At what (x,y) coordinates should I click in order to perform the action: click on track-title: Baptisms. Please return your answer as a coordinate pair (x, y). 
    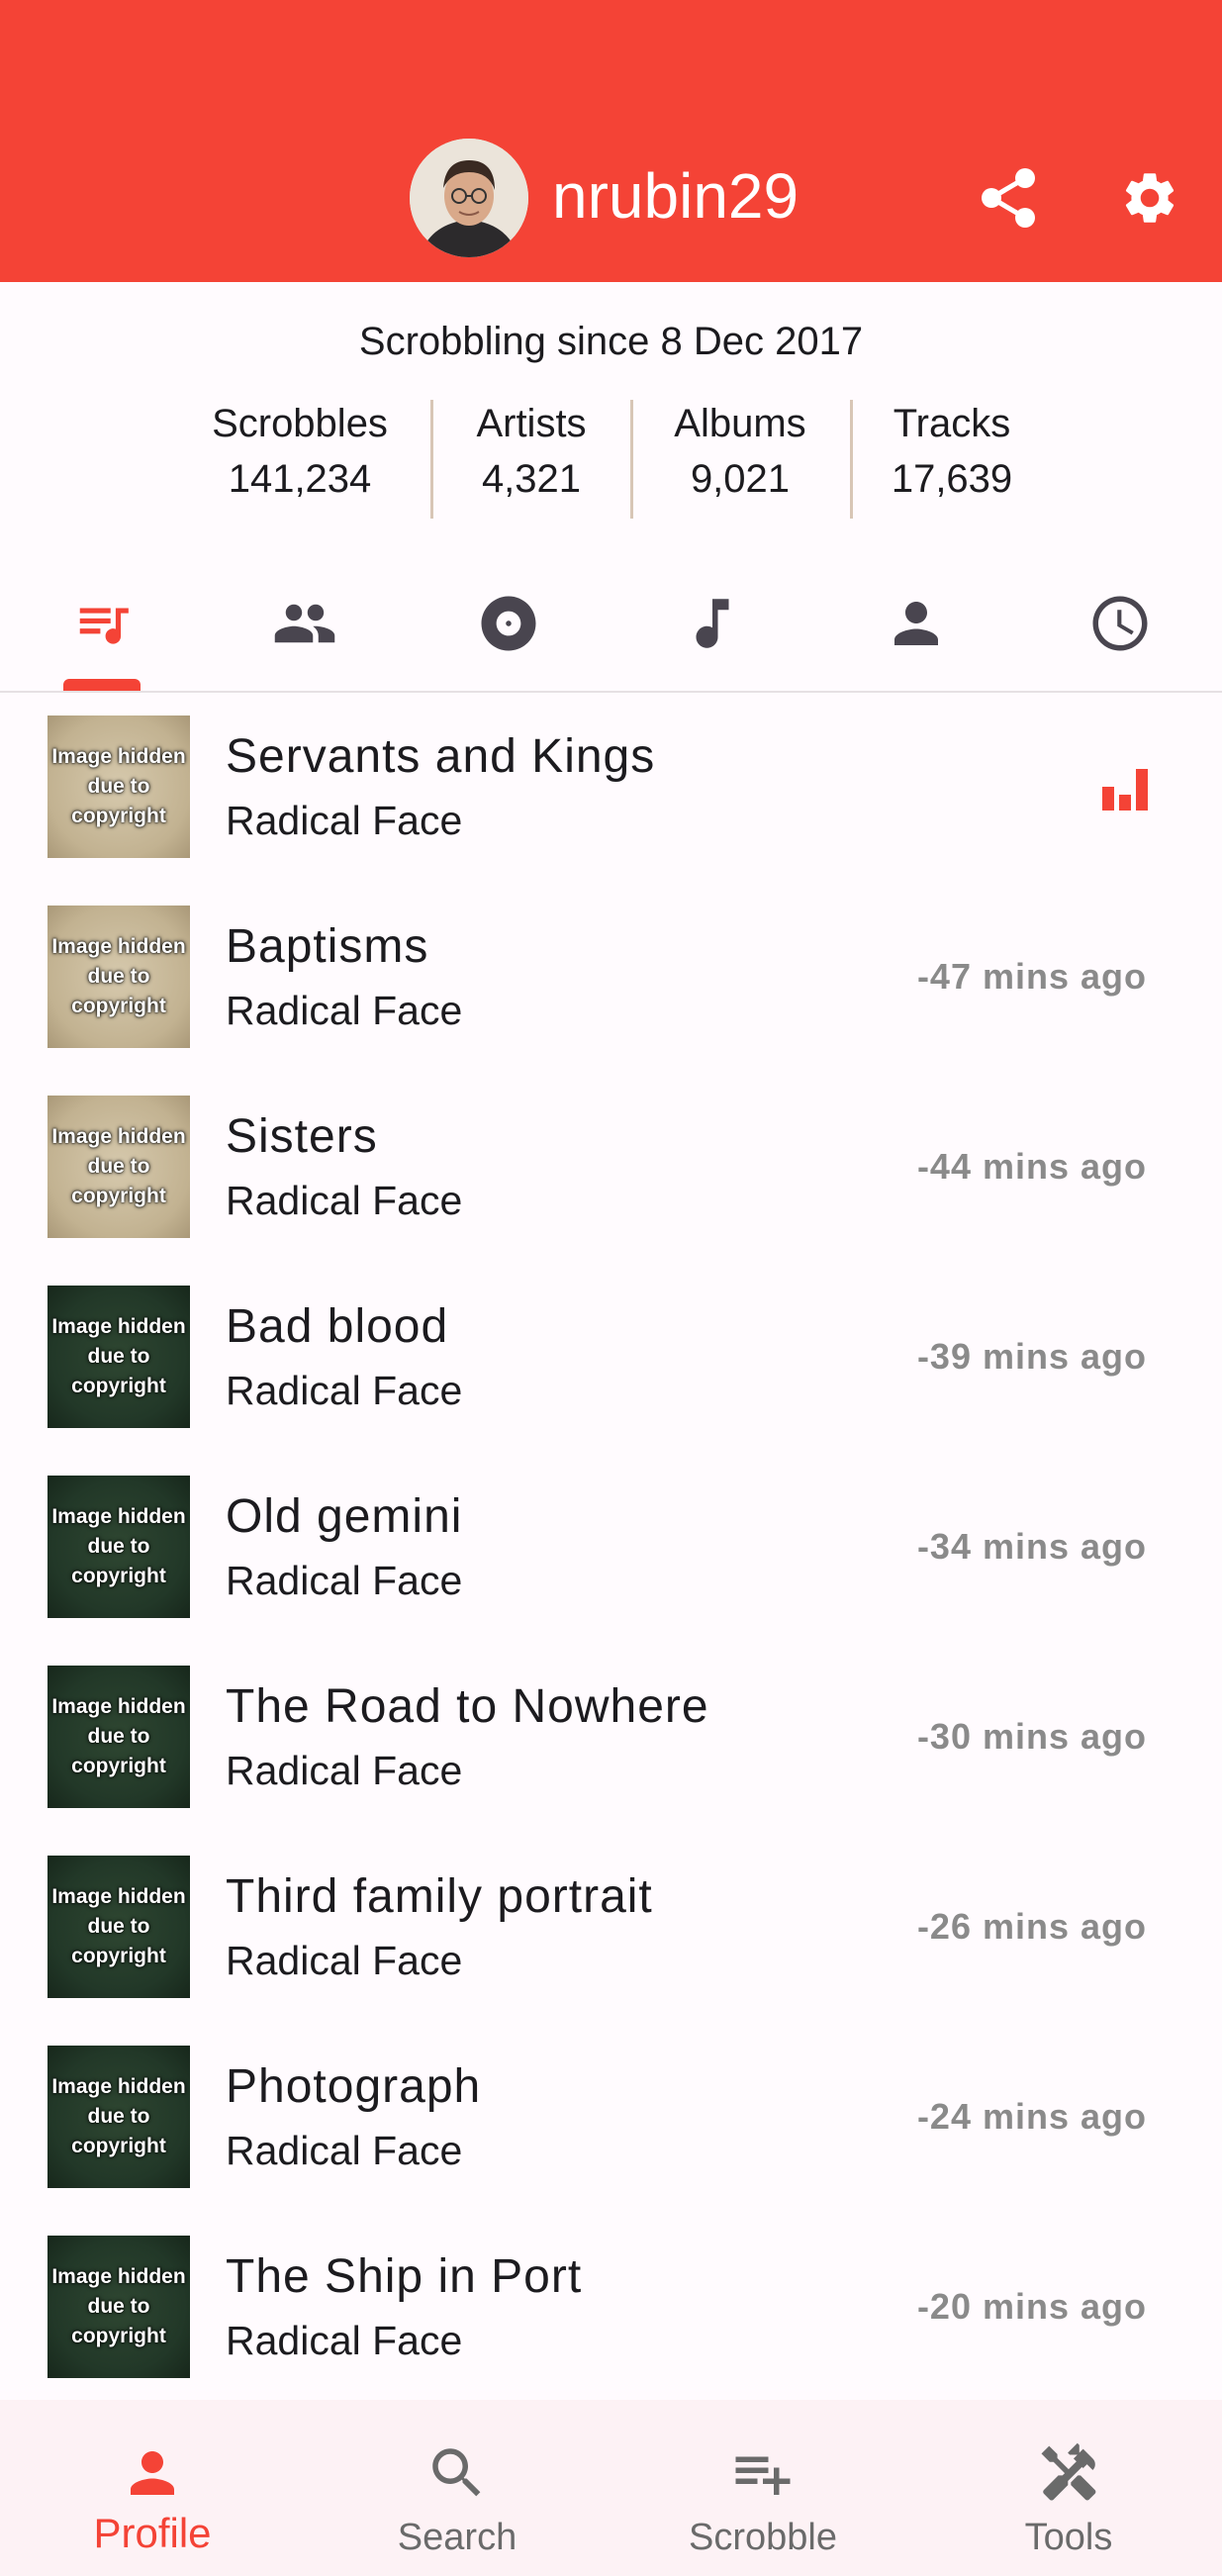
    Looking at the image, I should click on (327, 946).